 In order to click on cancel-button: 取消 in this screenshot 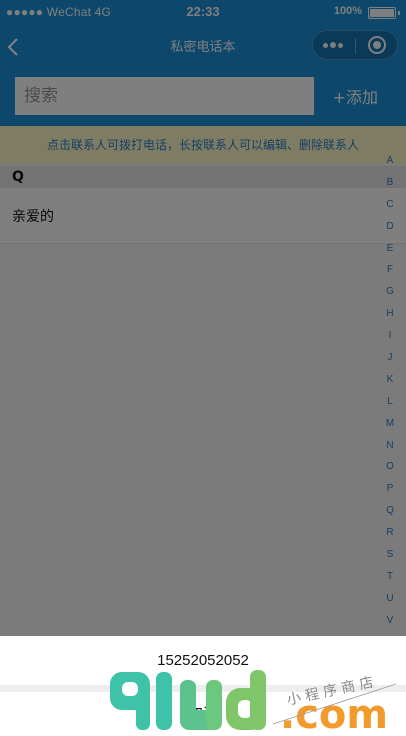, I will do `click(203, 714)`.